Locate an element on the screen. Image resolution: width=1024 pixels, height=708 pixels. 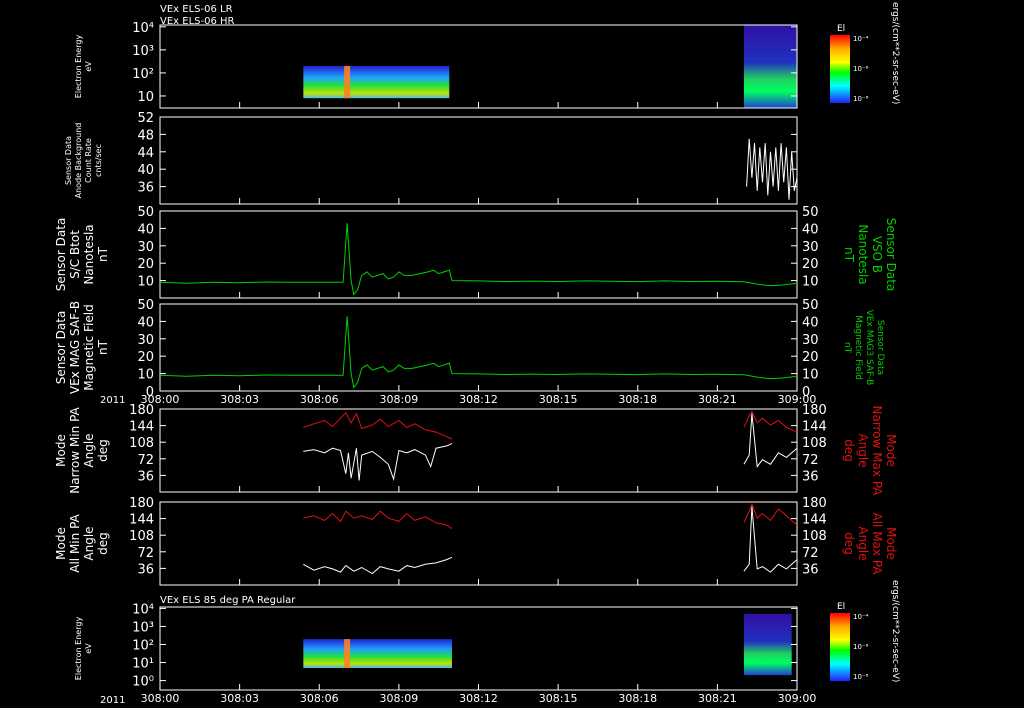
p6-ylabel-right-line: deg is located at coordinates (849, 543).